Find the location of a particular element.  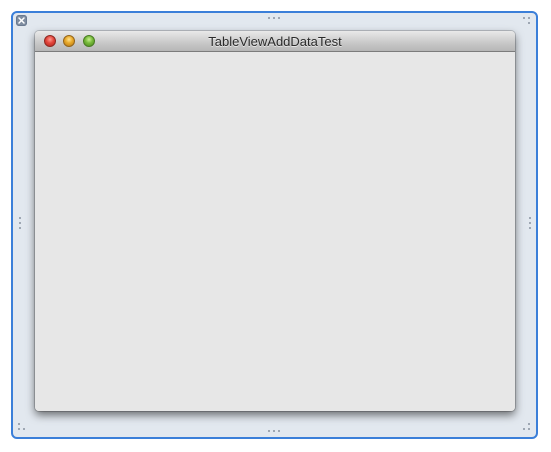

window-title: TableViewAddDataTest is located at coordinates (275, 41).